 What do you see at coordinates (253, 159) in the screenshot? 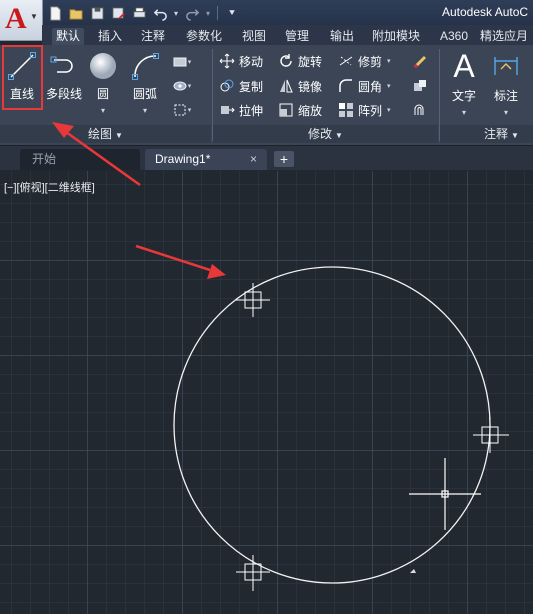
I see `close-icon: ×` at bounding box center [253, 159].